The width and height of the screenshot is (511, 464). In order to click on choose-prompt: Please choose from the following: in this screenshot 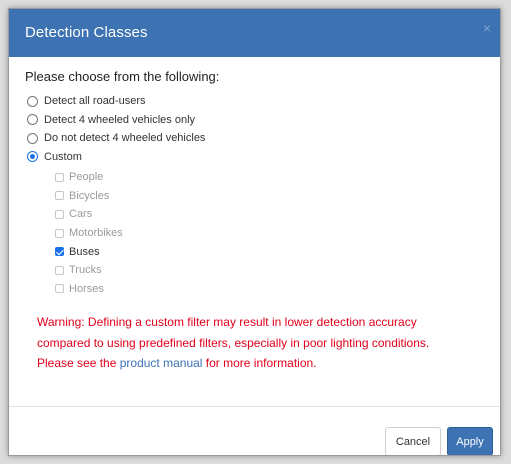, I will do `click(122, 76)`.